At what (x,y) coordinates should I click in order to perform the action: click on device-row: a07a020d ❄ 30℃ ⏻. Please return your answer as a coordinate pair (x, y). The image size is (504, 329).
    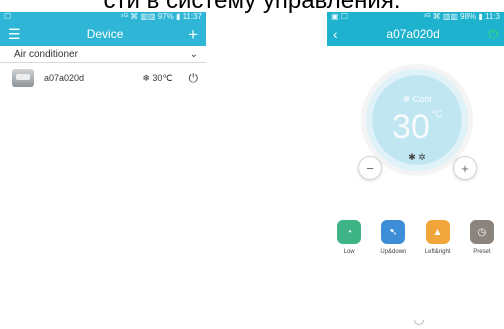
    Looking at the image, I should click on (103, 78).